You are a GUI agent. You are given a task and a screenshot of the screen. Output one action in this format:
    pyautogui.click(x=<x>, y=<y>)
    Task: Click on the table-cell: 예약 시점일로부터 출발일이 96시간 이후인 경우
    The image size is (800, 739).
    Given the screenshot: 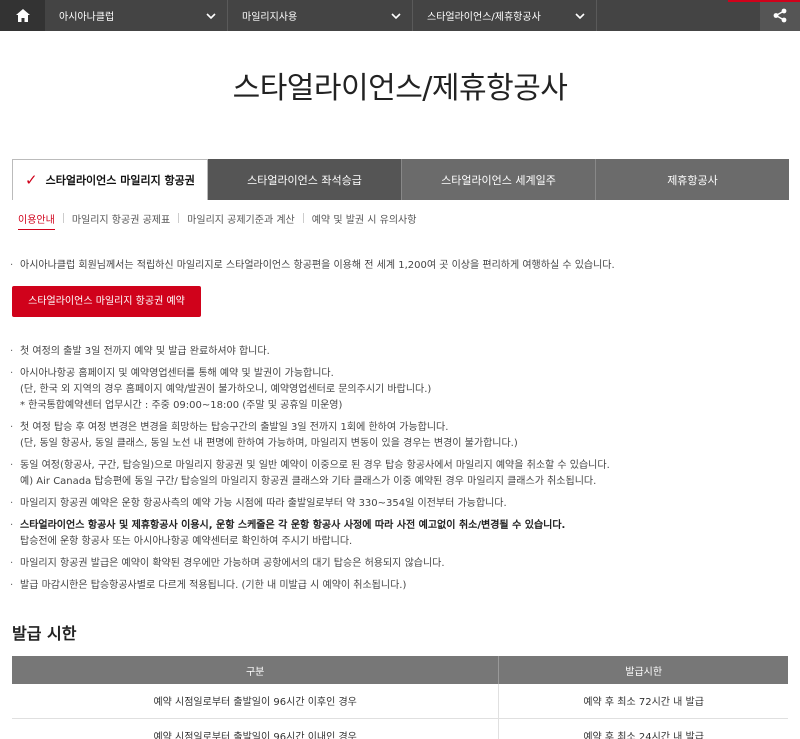 What is the action you would take?
    pyautogui.click(x=256, y=701)
    